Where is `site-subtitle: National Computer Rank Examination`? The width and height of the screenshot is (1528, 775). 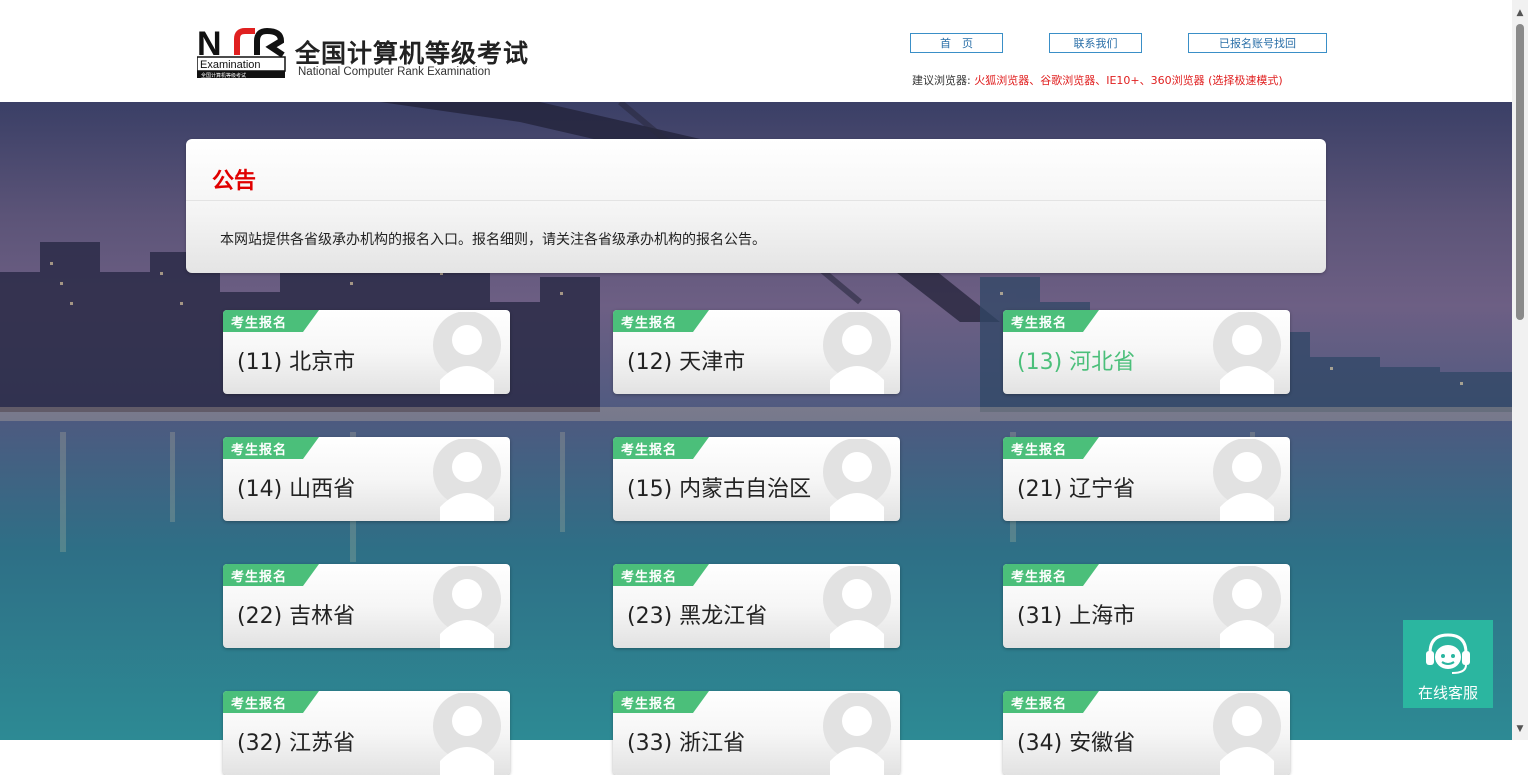 site-subtitle: National Computer Rank Examination is located at coordinates (394, 72).